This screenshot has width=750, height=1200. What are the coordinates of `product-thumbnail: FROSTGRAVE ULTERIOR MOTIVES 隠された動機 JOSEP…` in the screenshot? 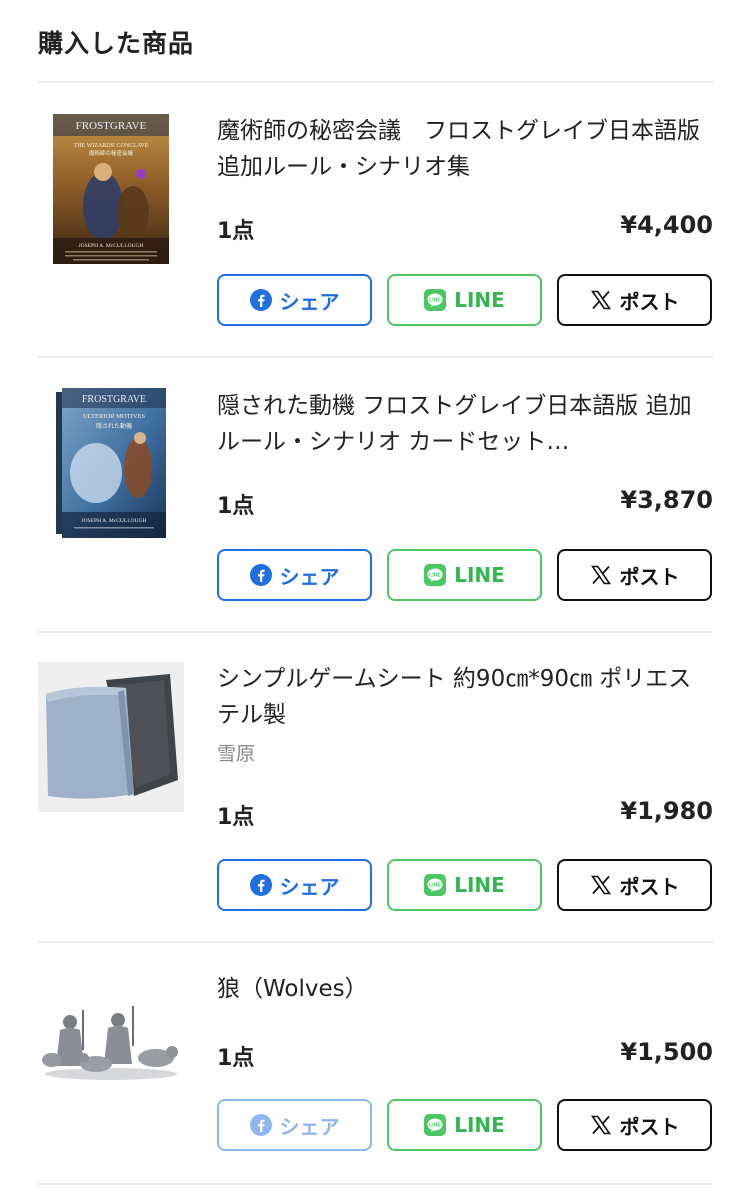 It's located at (111, 463).